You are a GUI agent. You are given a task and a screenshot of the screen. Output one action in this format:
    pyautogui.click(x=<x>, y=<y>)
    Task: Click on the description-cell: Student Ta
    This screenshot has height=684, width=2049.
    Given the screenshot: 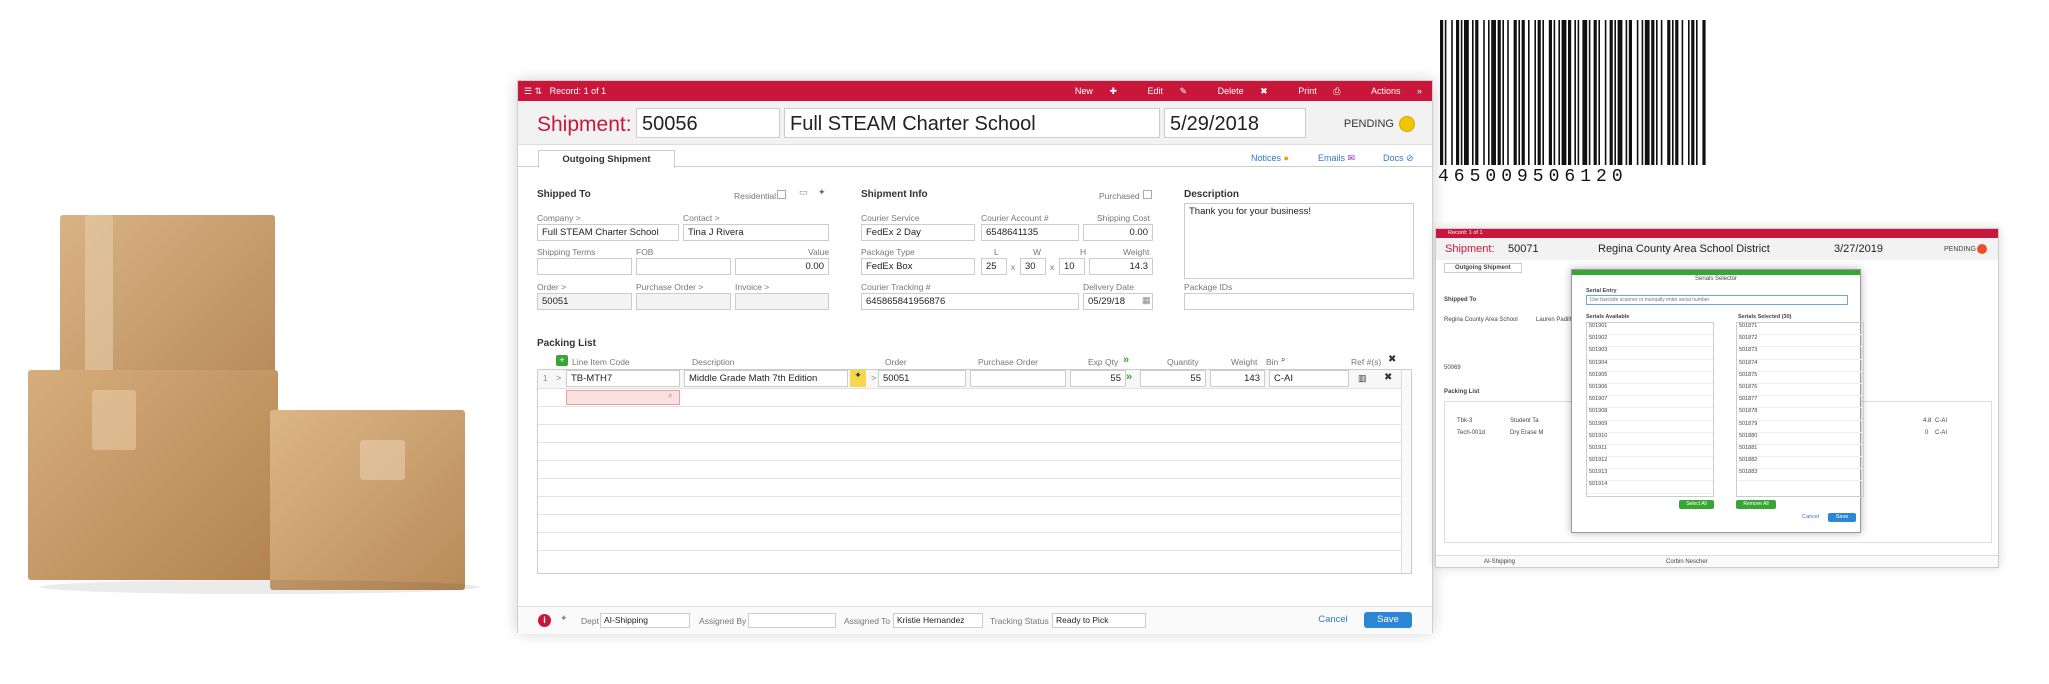 What is the action you would take?
    pyautogui.click(x=1524, y=421)
    